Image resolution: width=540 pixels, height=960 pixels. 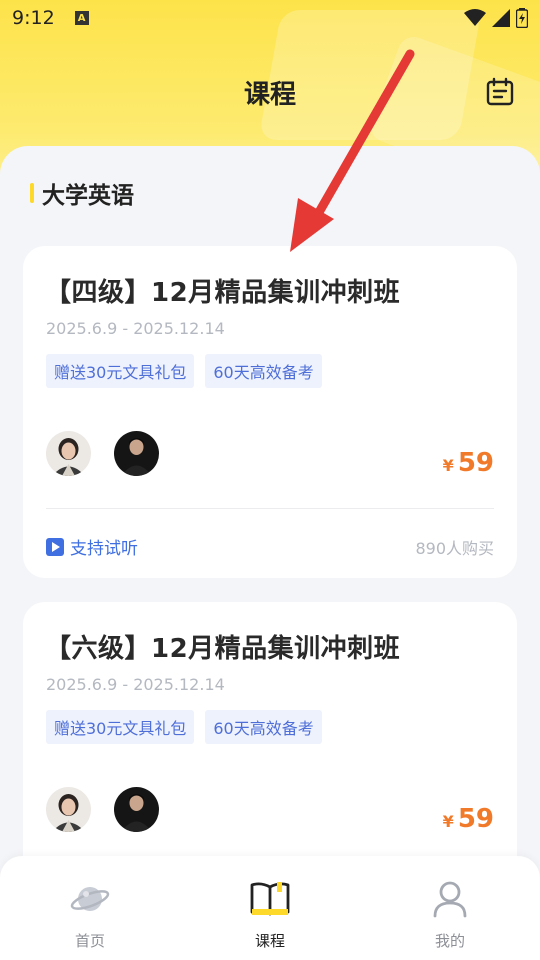 I want to click on trial-link: 支持试听, so click(x=92, y=546).